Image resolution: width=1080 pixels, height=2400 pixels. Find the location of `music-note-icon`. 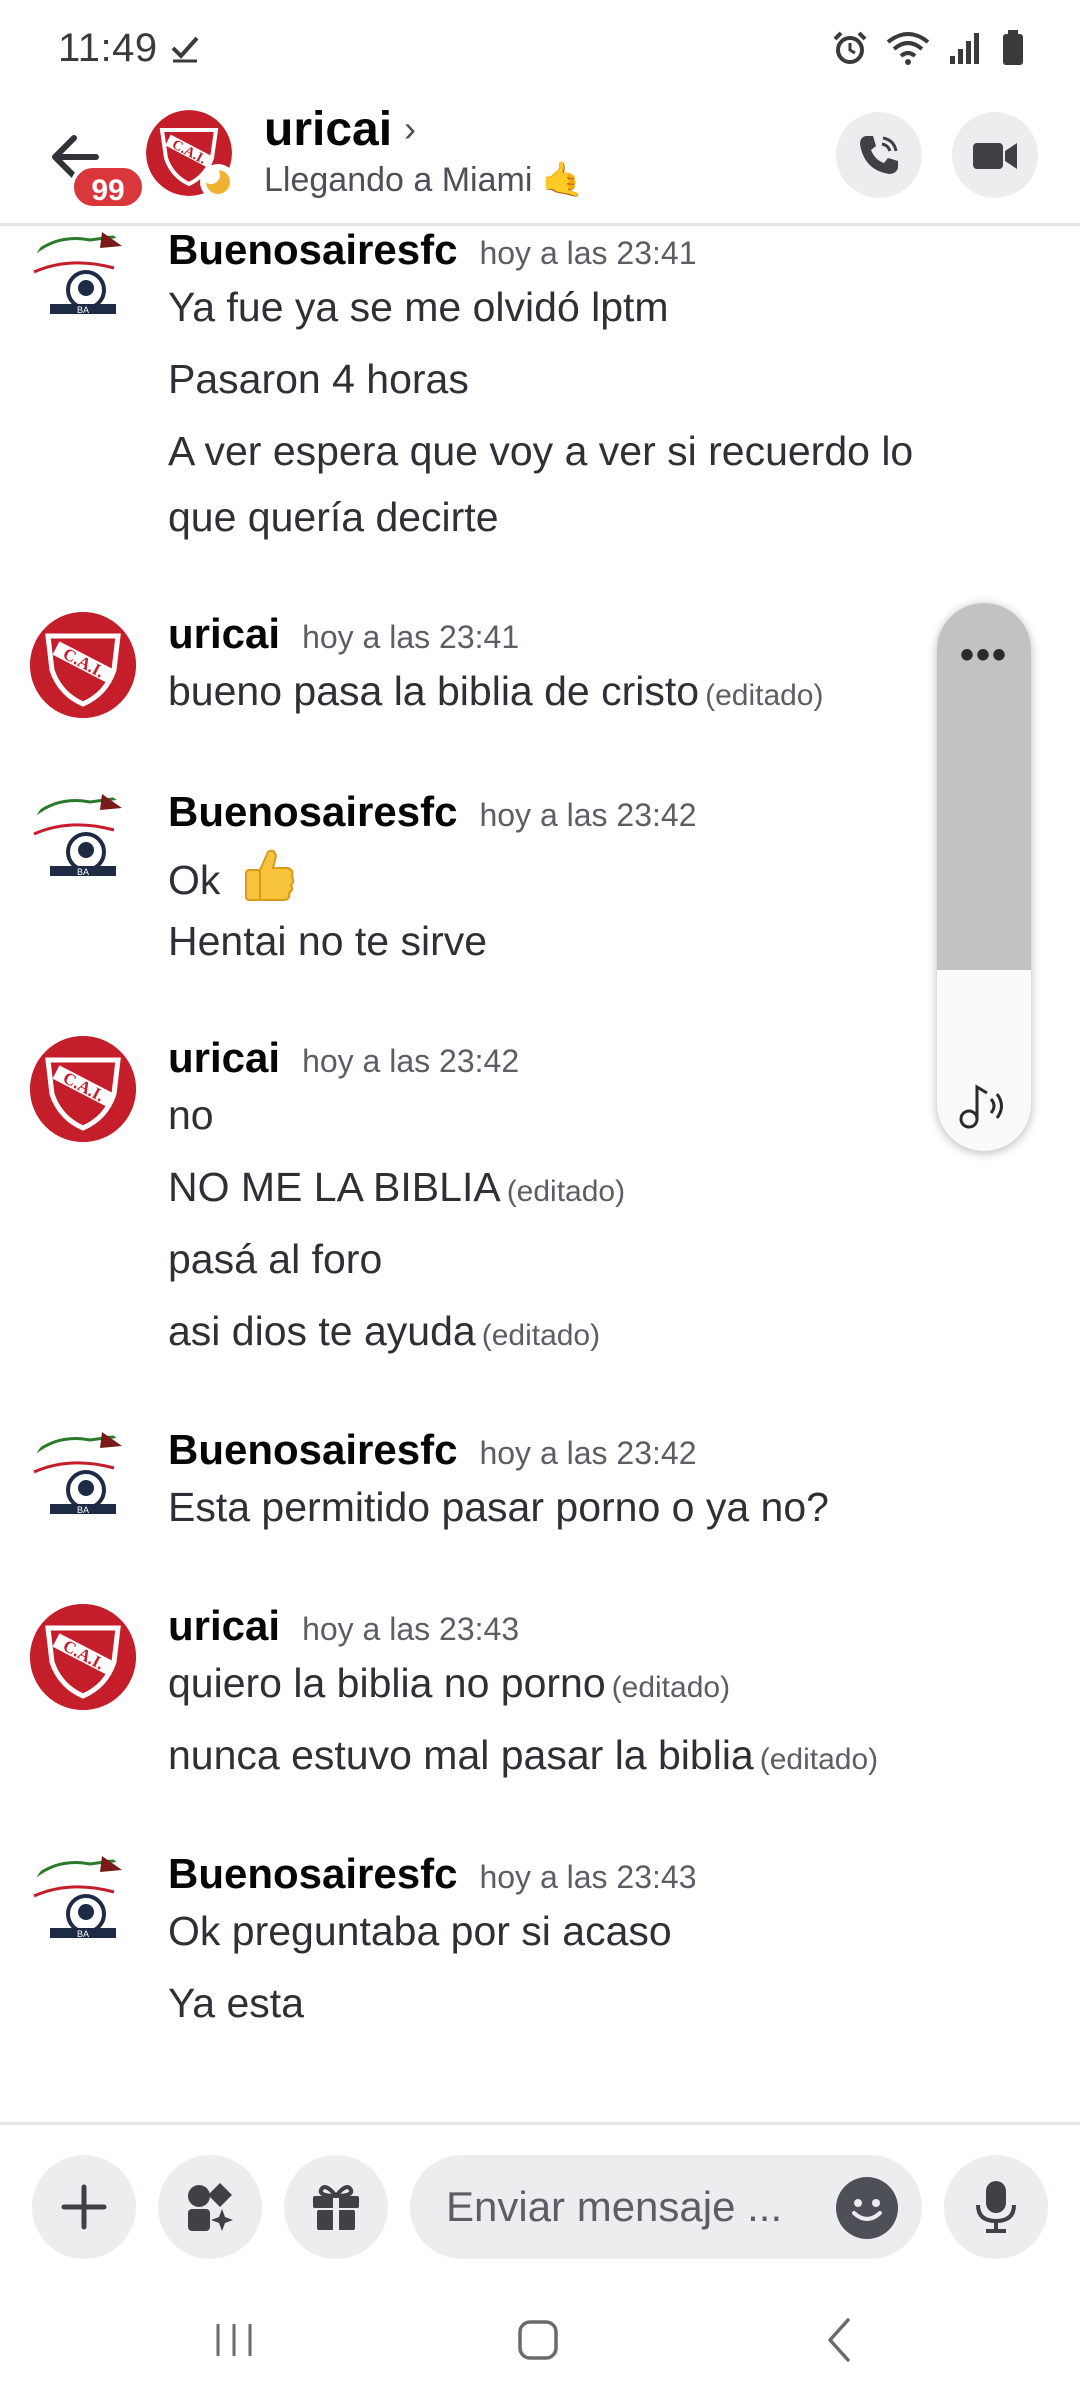

music-note-icon is located at coordinates (984, 1106).